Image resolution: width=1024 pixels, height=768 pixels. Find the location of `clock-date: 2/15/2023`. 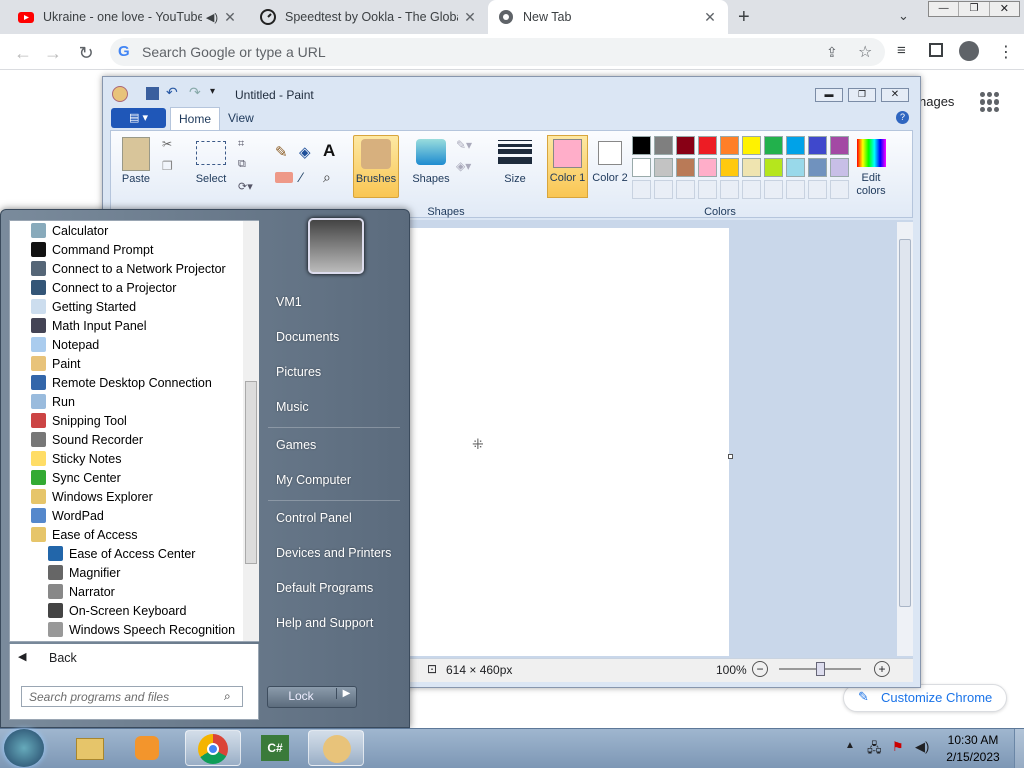

clock-date: 2/15/2023 is located at coordinates (973, 757).